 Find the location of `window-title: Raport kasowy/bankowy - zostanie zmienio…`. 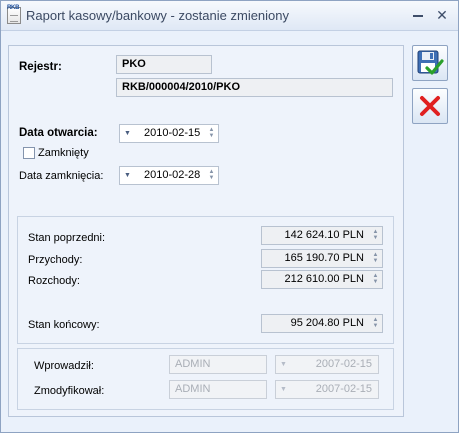

window-title: Raport kasowy/bankowy - zostanie zmienio… is located at coordinates (158, 15).